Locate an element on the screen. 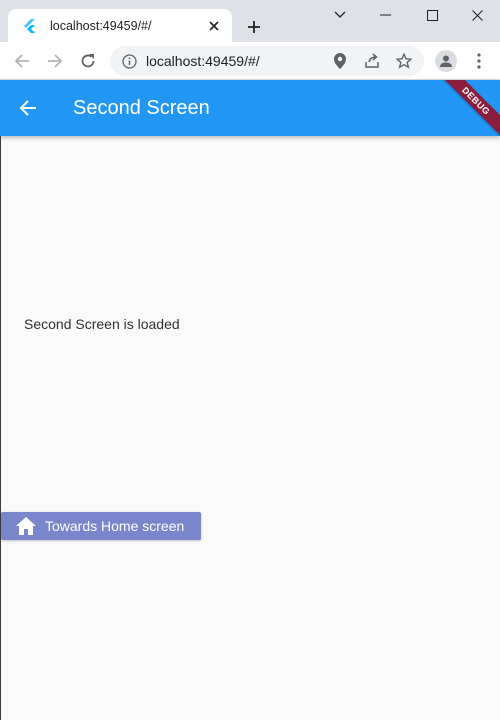  tab-title: localhost:49459/#/ is located at coordinates (101, 25).